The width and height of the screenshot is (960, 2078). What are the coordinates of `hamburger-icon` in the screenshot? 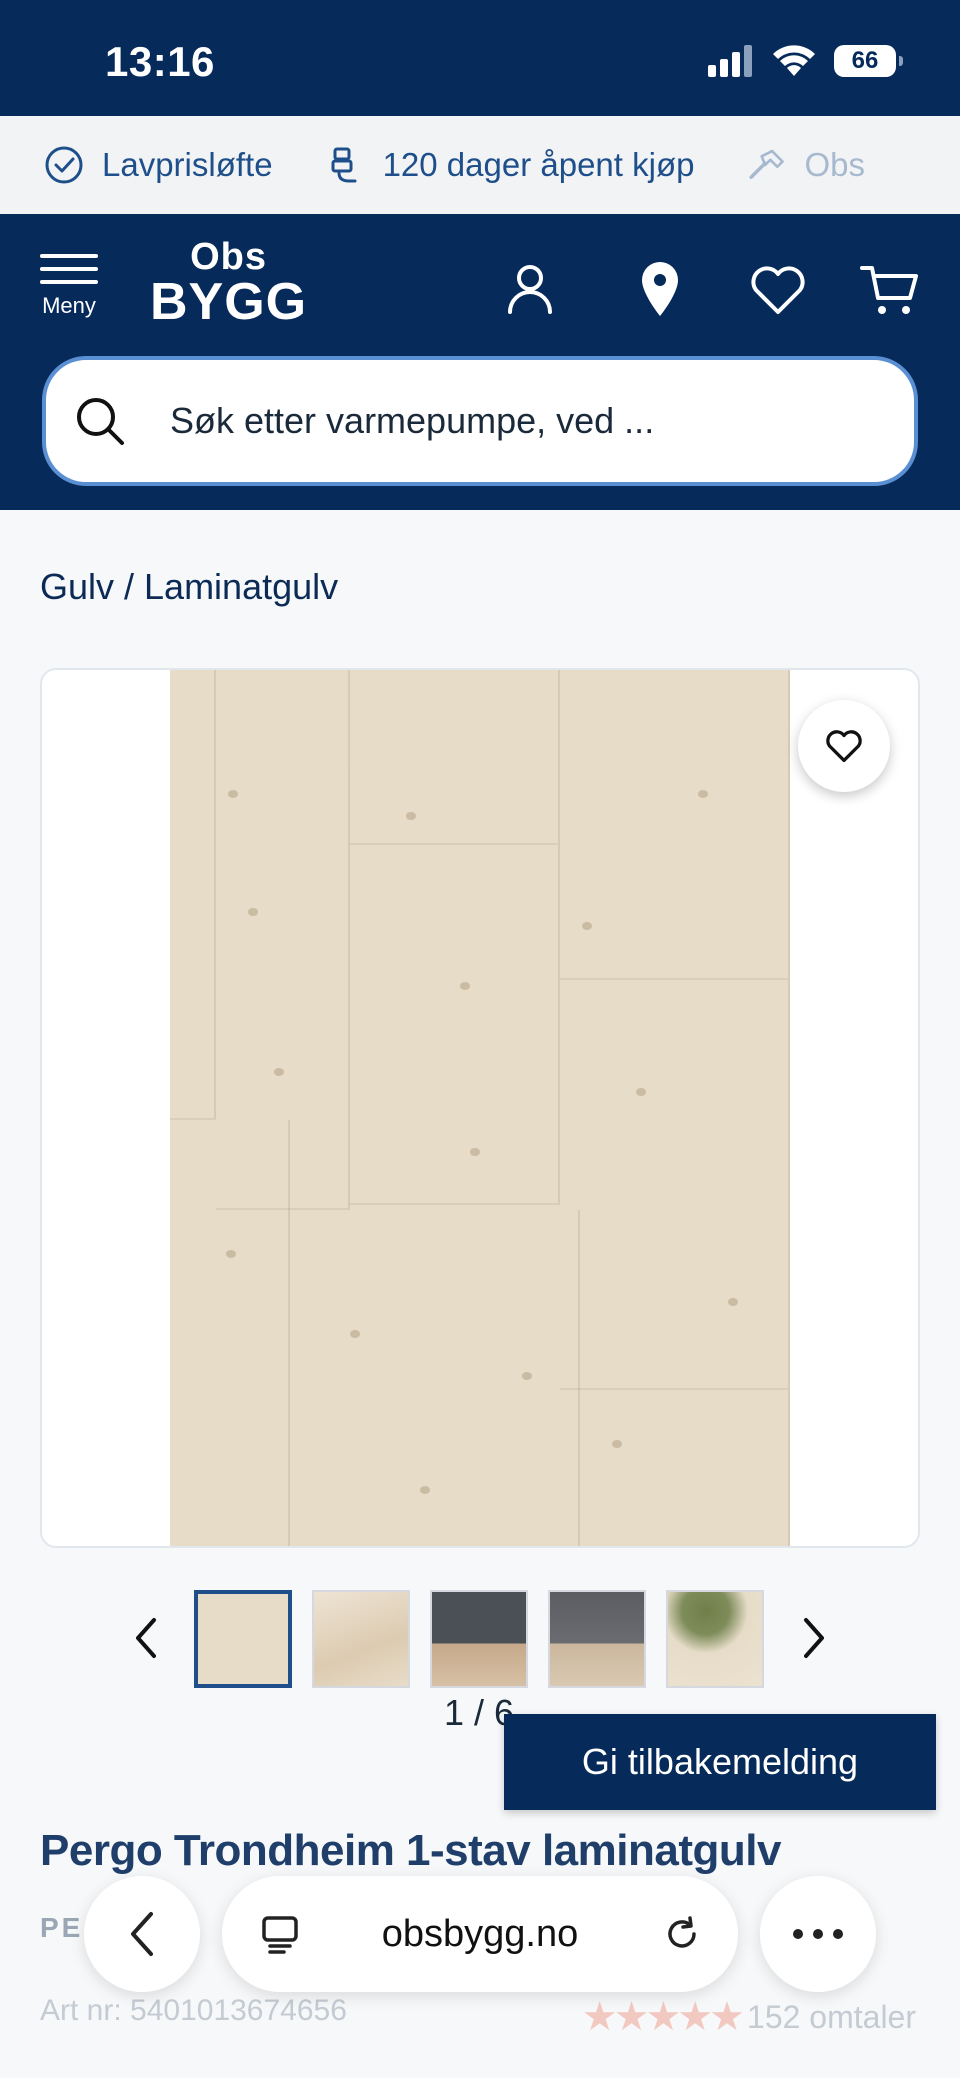 It's located at (69, 269).